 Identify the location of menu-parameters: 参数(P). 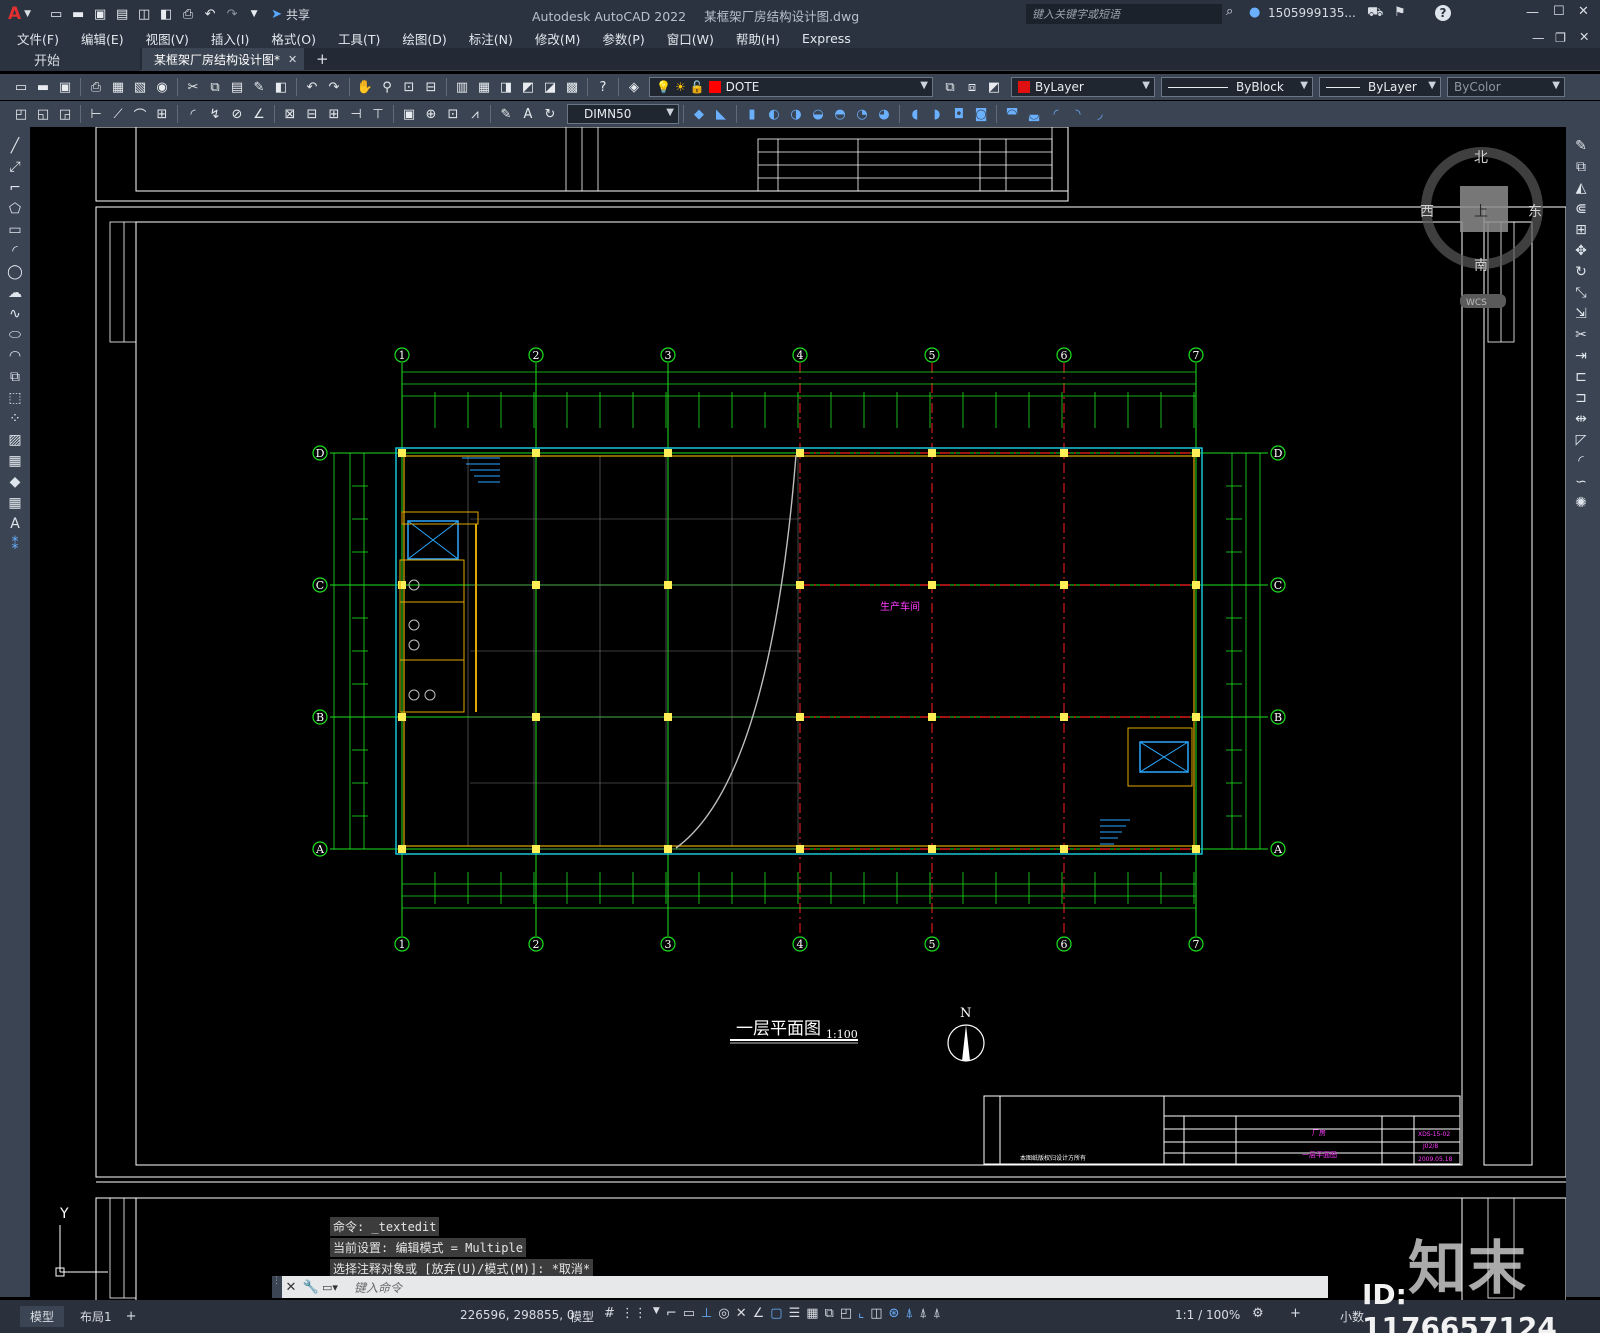
(623, 38).